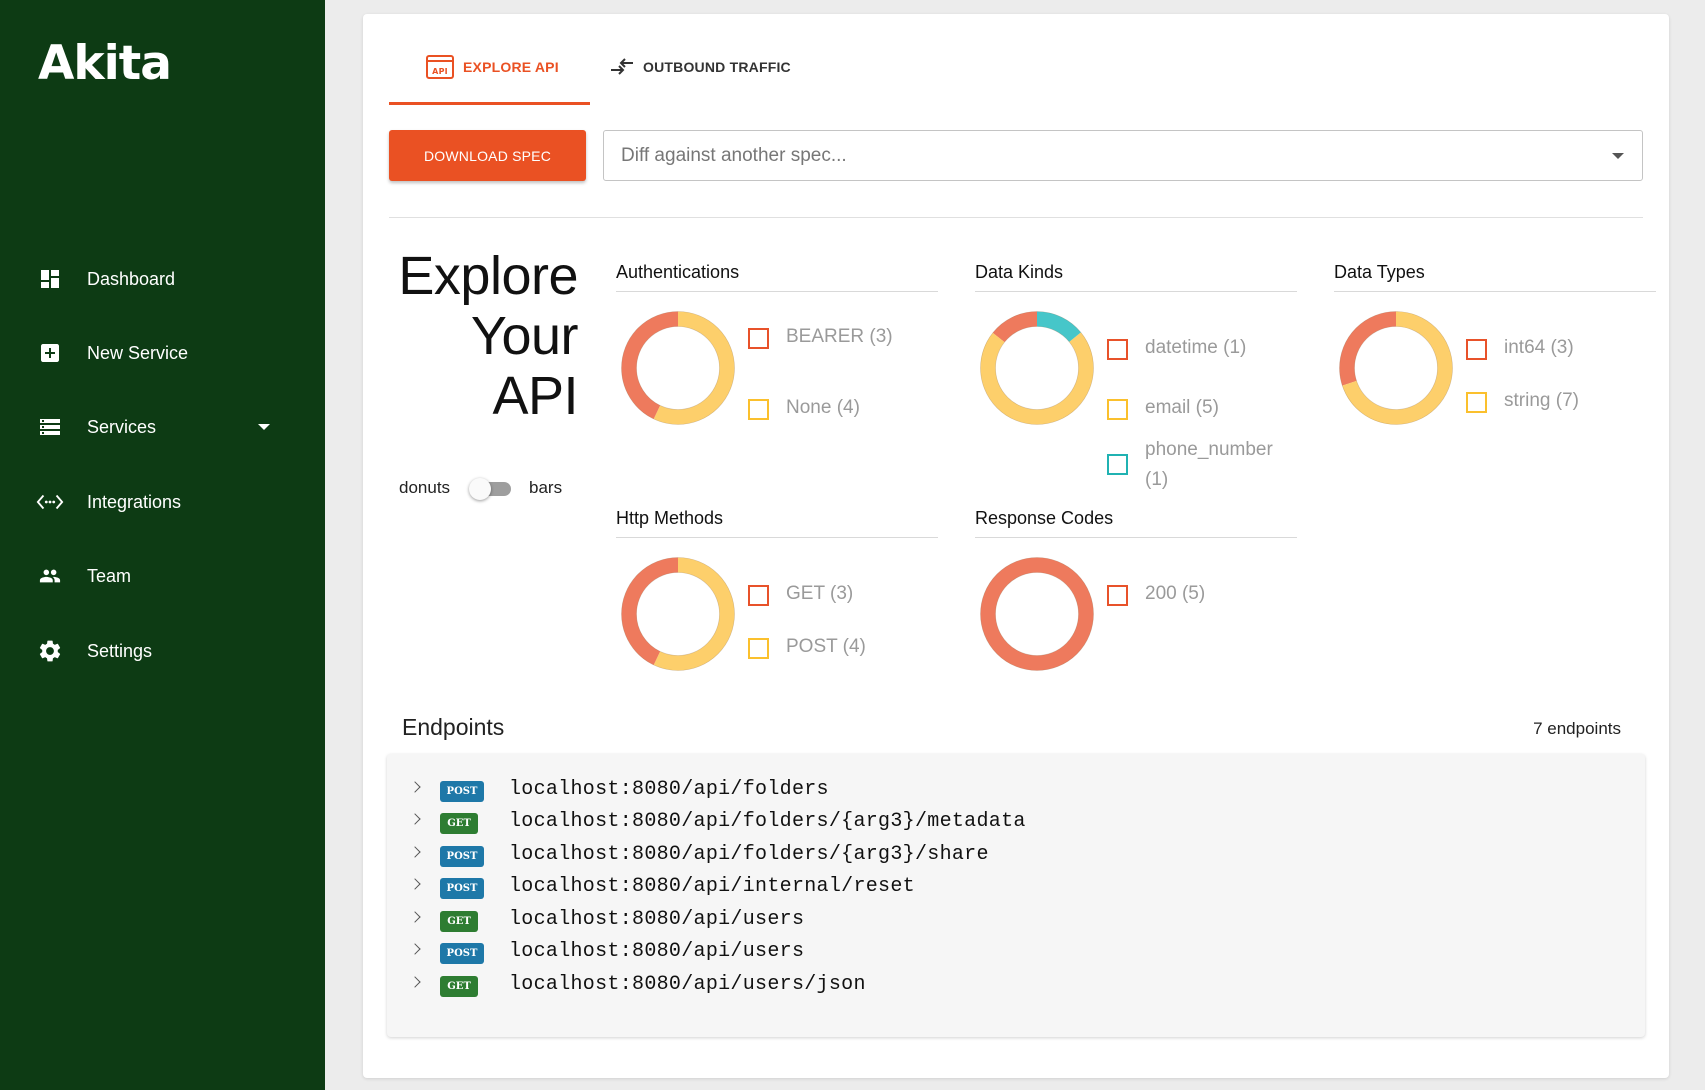 This screenshot has width=1705, height=1090. What do you see at coordinates (162, 427) in the screenshot?
I see `sidebar-item-services: Services` at bounding box center [162, 427].